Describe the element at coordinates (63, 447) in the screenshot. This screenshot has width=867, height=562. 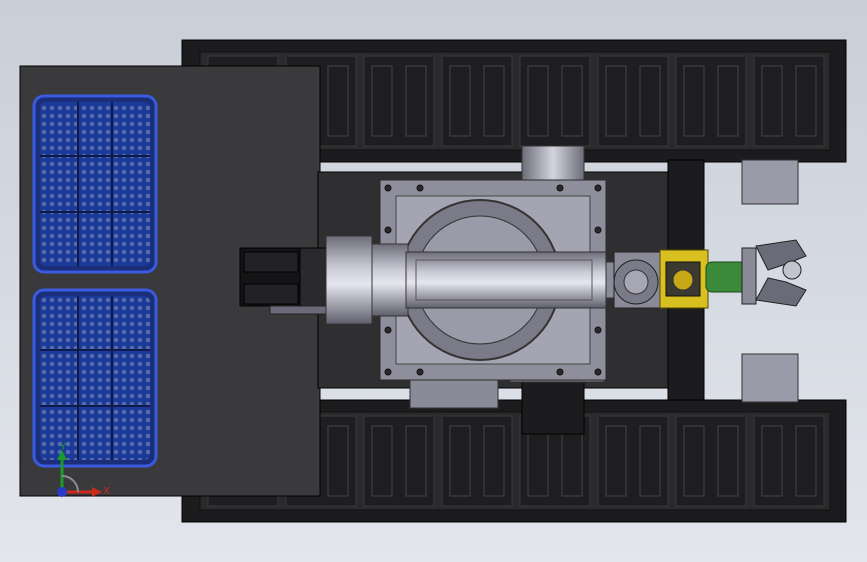
I see `triad-y-label: Y` at that location.